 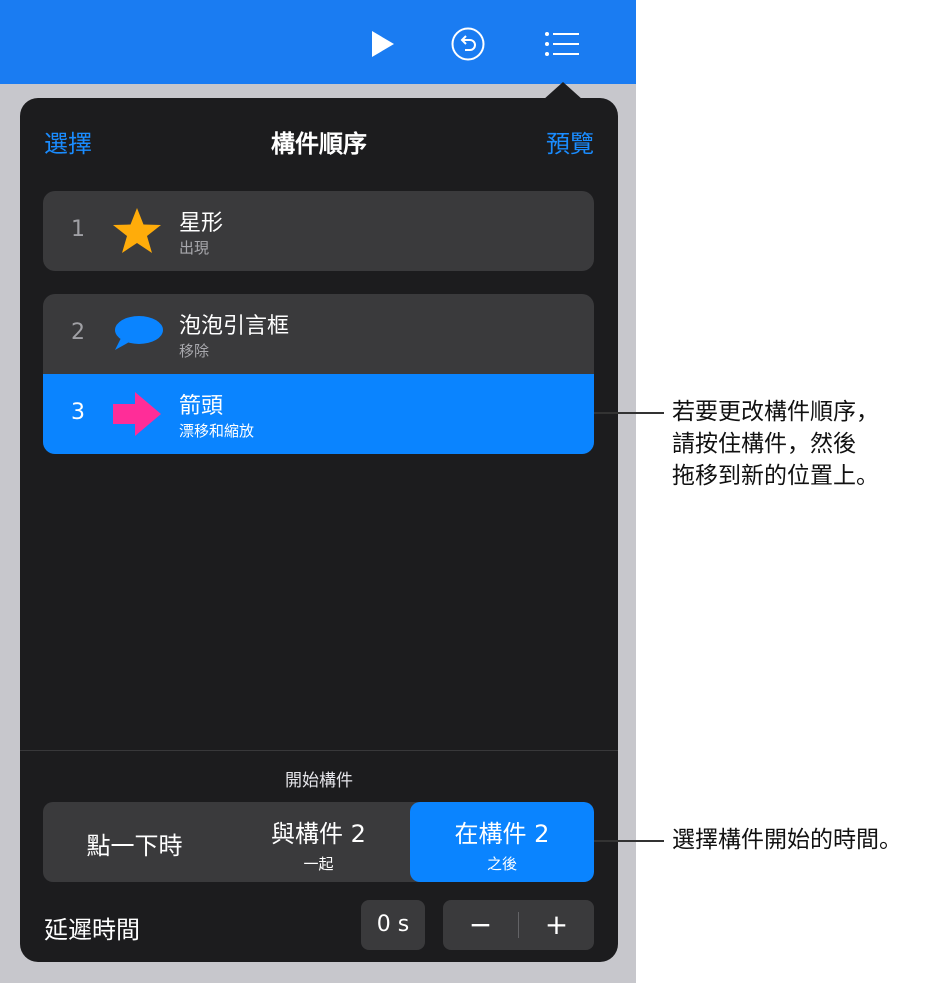 I want to click on popover-header: 選擇 構件順序 預覽, so click(x=319, y=140).